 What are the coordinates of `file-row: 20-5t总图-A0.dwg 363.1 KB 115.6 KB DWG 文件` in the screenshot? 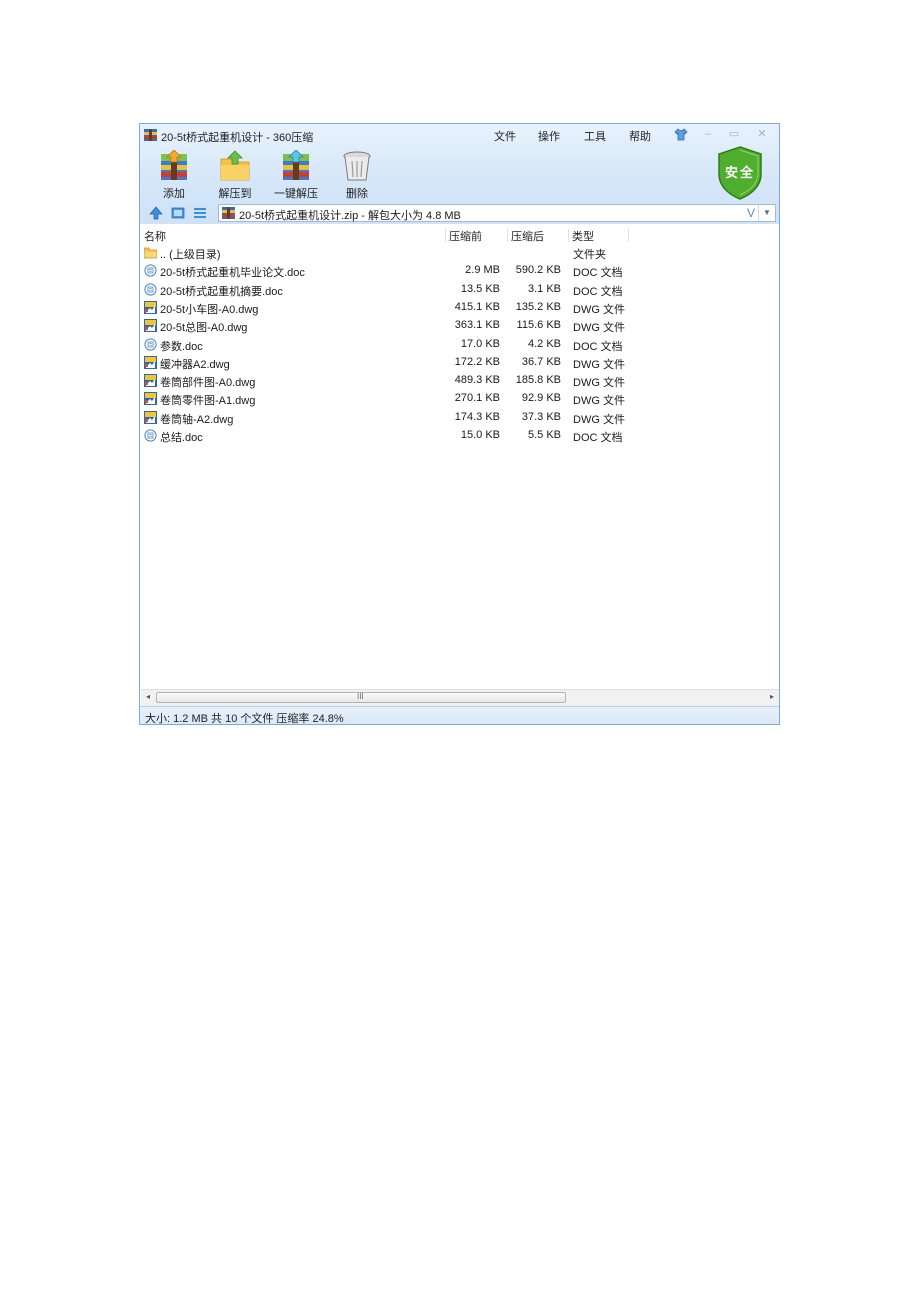 It's located at (459, 326).